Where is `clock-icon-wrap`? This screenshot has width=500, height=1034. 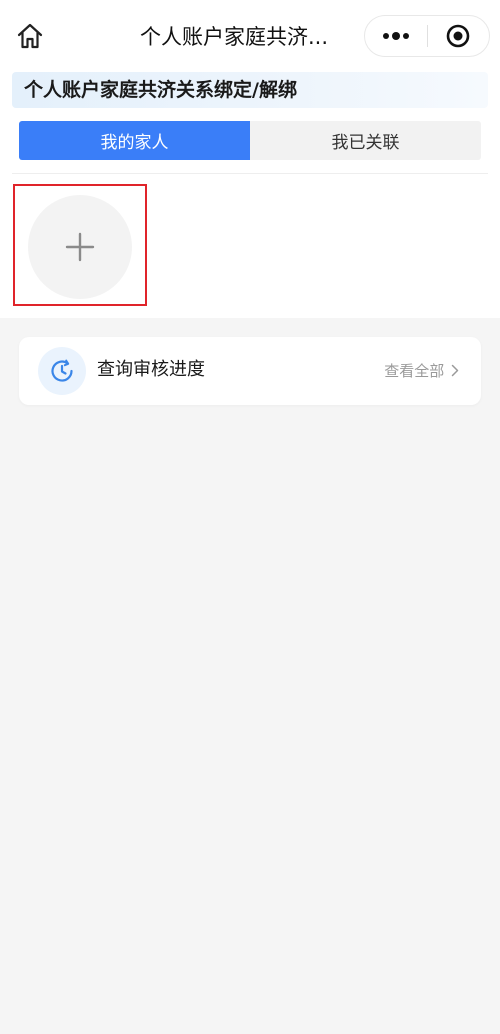
clock-icon-wrap is located at coordinates (62, 371).